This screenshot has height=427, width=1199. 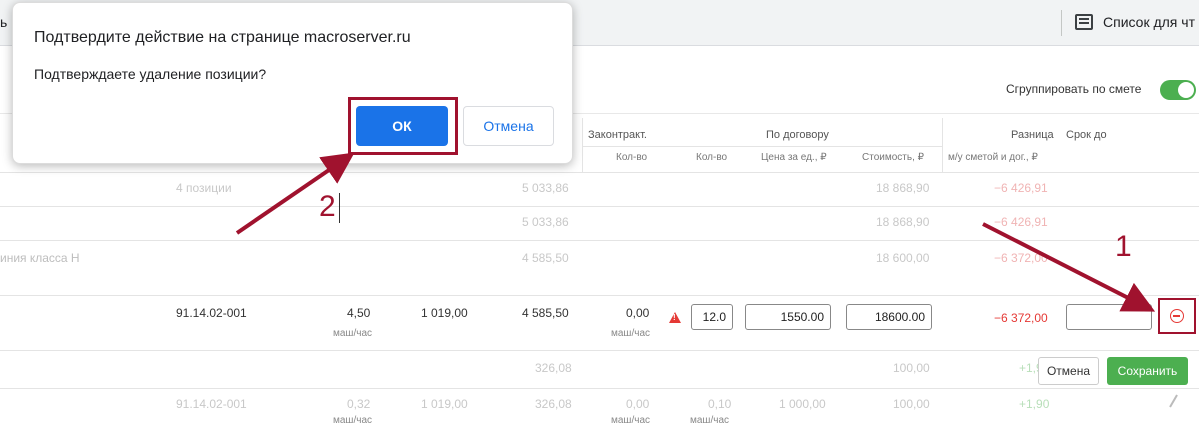 What do you see at coordinates (295, 193) in the screenshot?
I see `arrow-to-ok` at bounding box center [295, 193].